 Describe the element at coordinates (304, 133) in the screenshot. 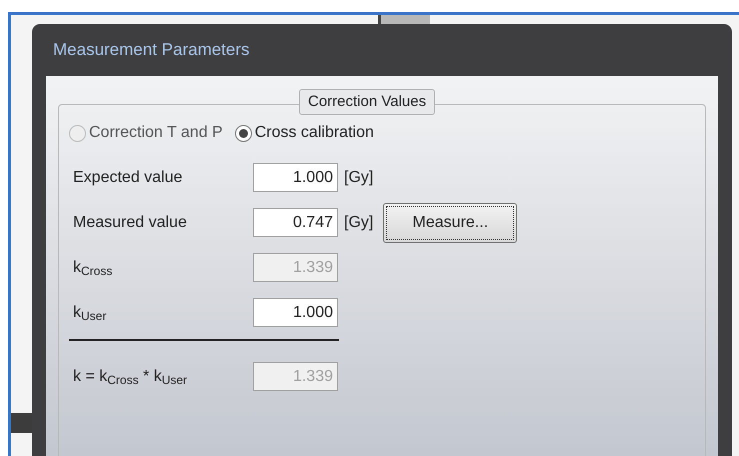

I see `radio-option: Cross calibration` at that location.